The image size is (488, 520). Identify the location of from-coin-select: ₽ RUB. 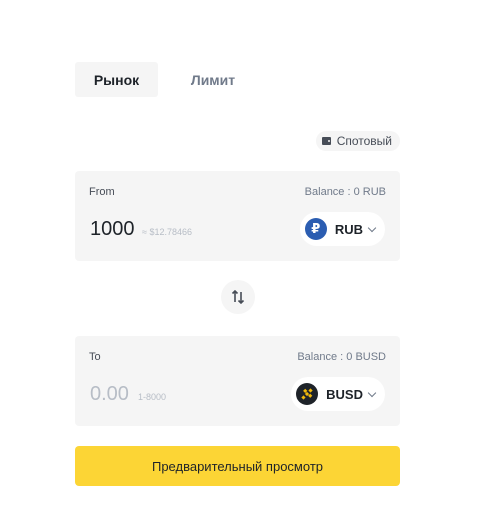
(342, 229).